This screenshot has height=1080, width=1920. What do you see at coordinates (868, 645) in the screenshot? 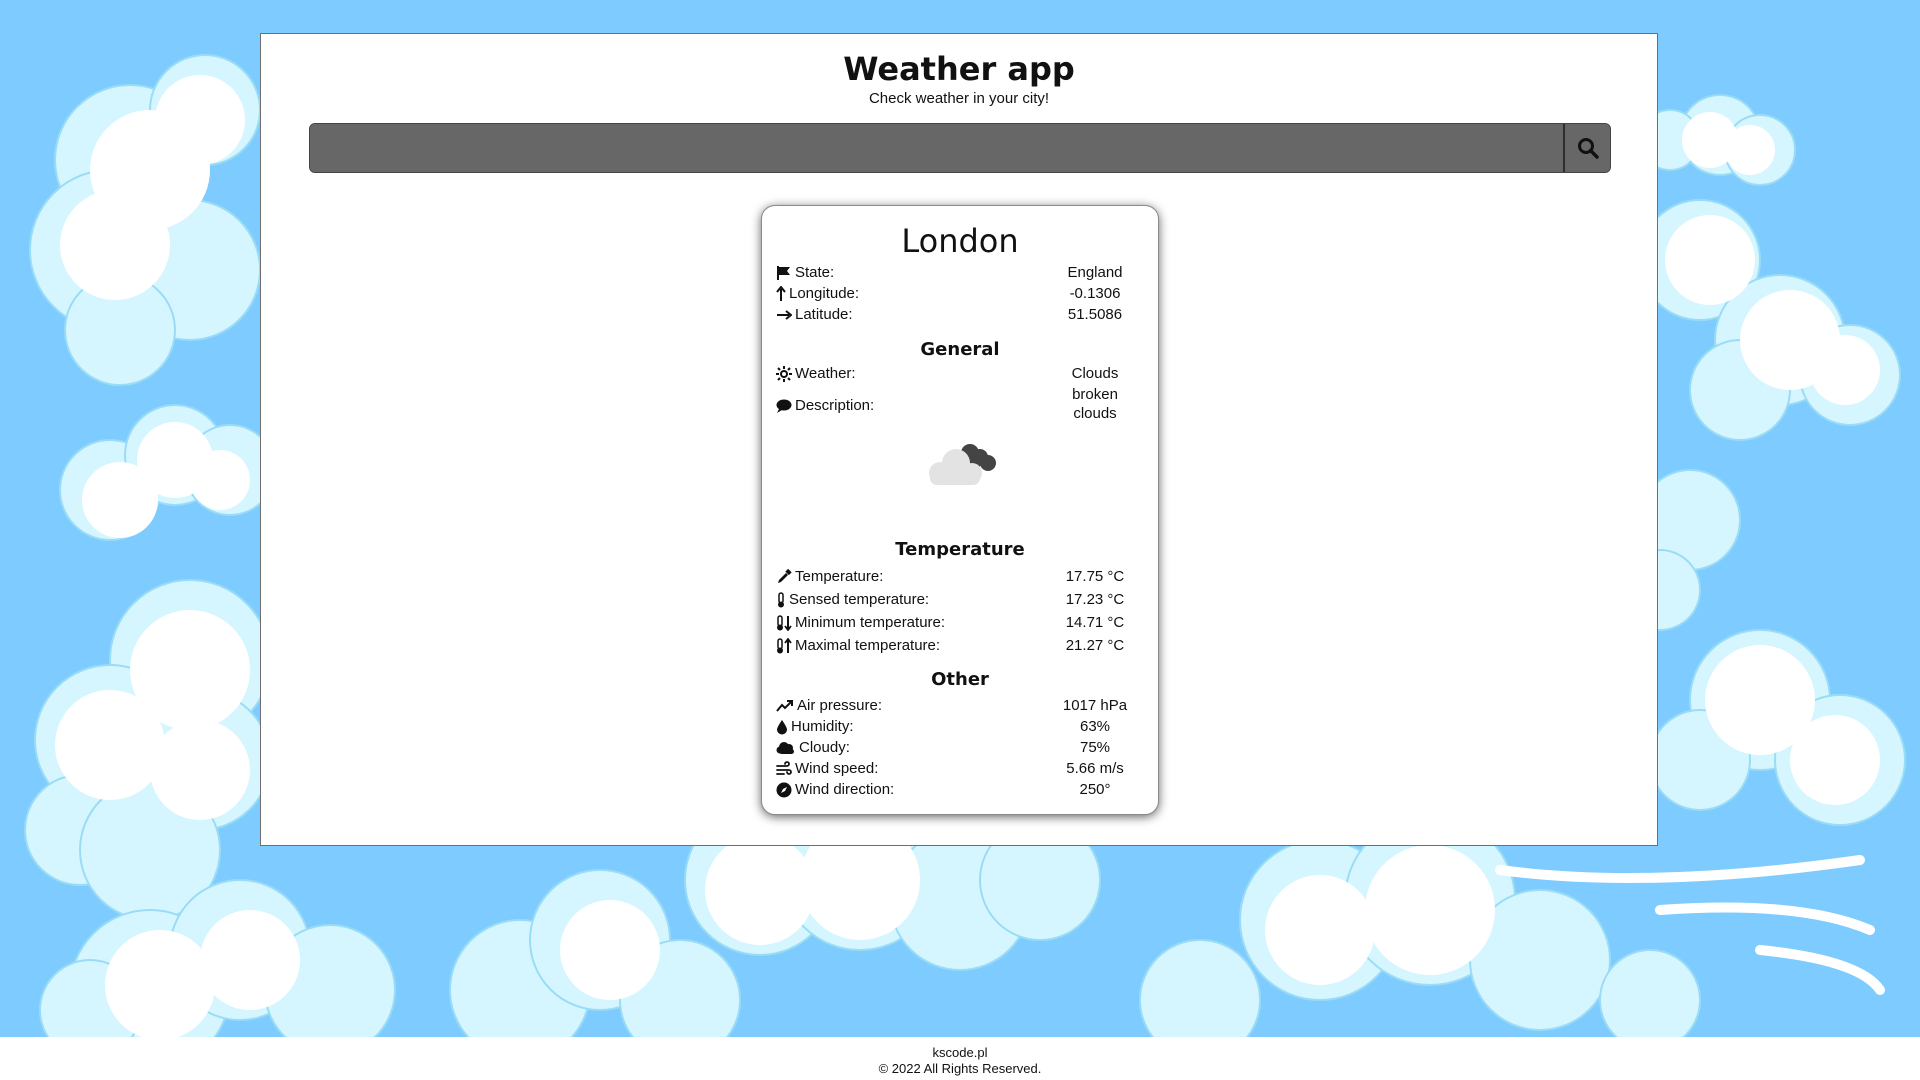
I see `maximal-temperature-label: Maximal temperature:` at bounding box center [868, 645].